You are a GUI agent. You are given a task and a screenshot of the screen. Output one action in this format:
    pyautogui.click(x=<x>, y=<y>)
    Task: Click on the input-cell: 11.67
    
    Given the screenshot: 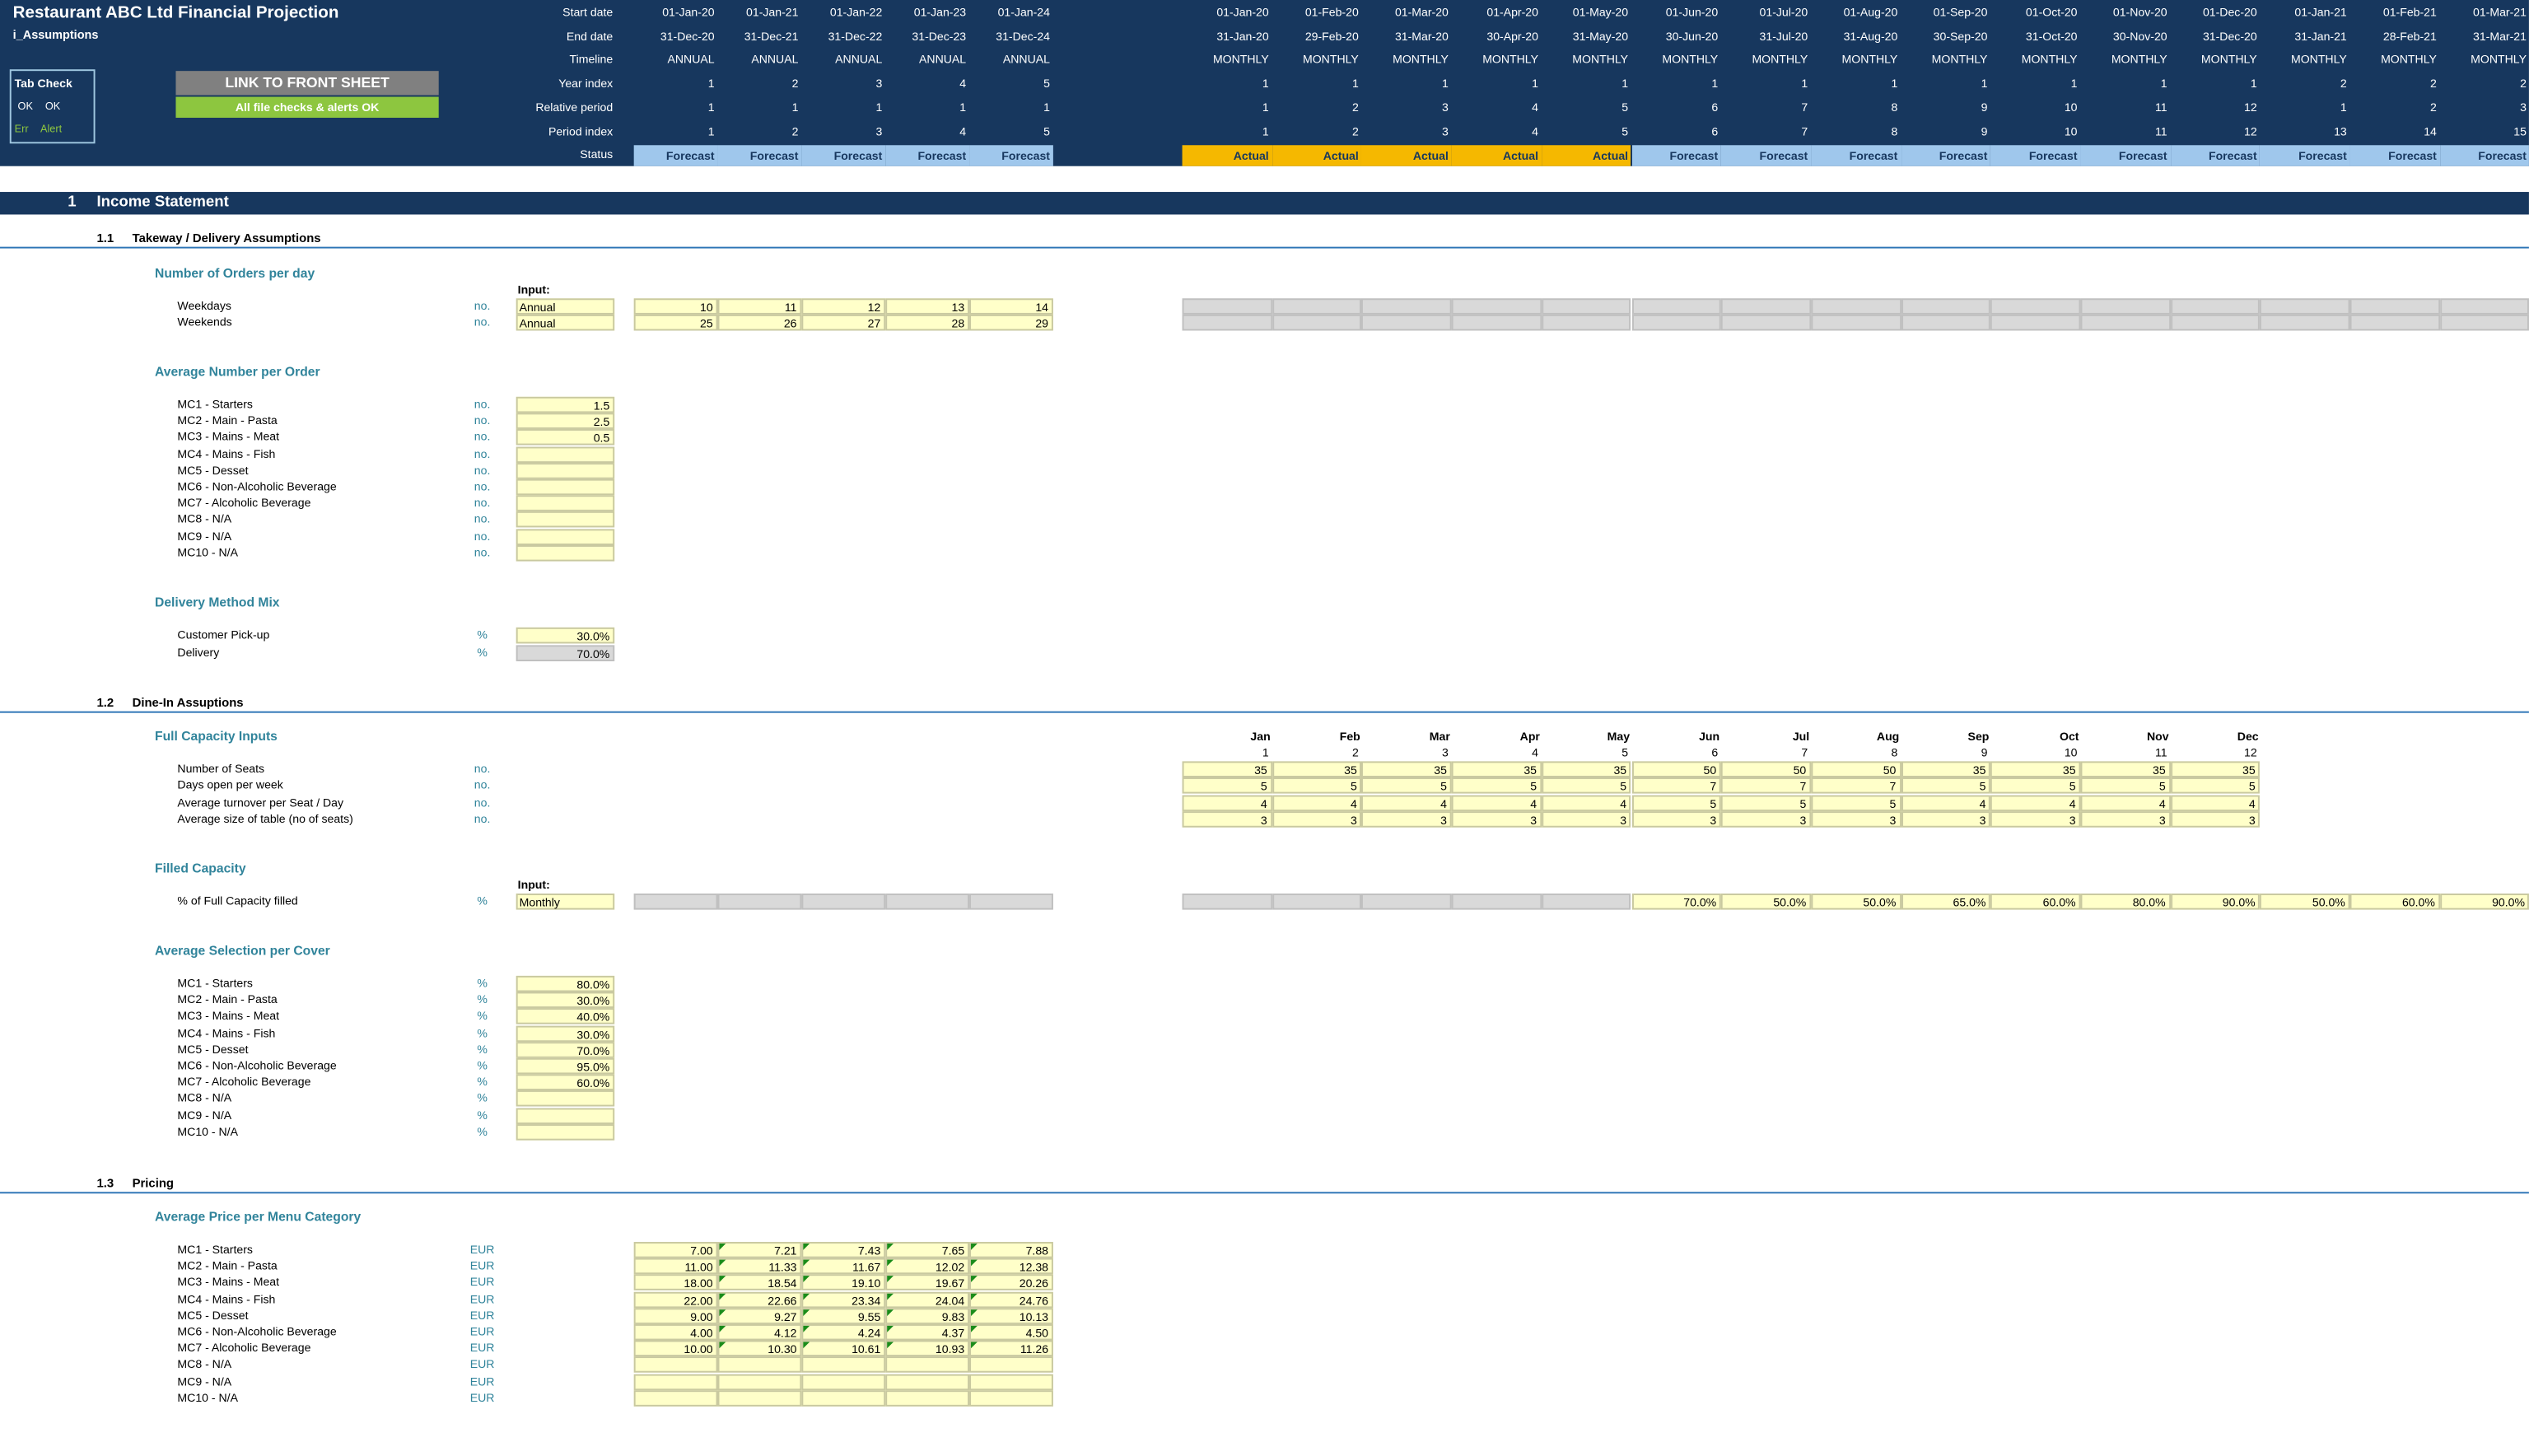 What is the action you would take?
    pyautogui.click(x=844, y=1266)
    